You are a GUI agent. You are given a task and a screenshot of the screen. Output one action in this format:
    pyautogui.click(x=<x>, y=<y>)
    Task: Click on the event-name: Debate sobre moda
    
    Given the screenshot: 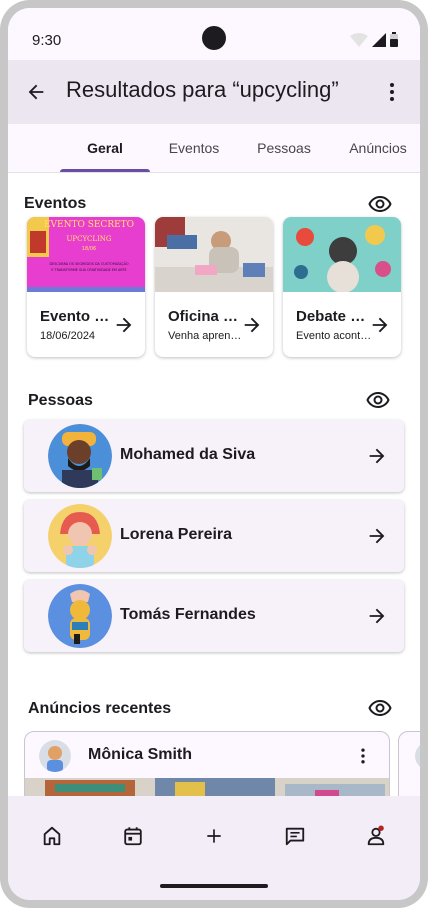 What is the action you would take?
    pyautogui.click(x=332, y=316)
    